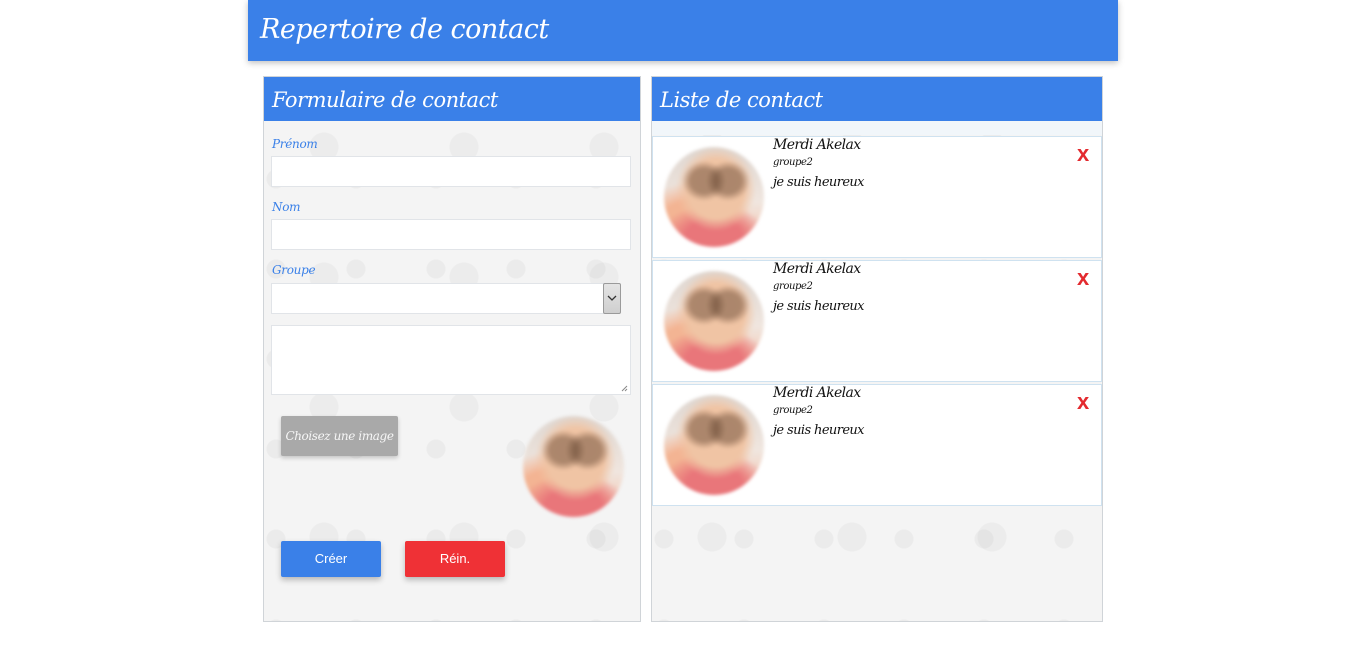  What do you see at coordinates (339, 436) in the screenshot?
I see `choose-image-button: Choisez une image` at bounding box center [339, 436].